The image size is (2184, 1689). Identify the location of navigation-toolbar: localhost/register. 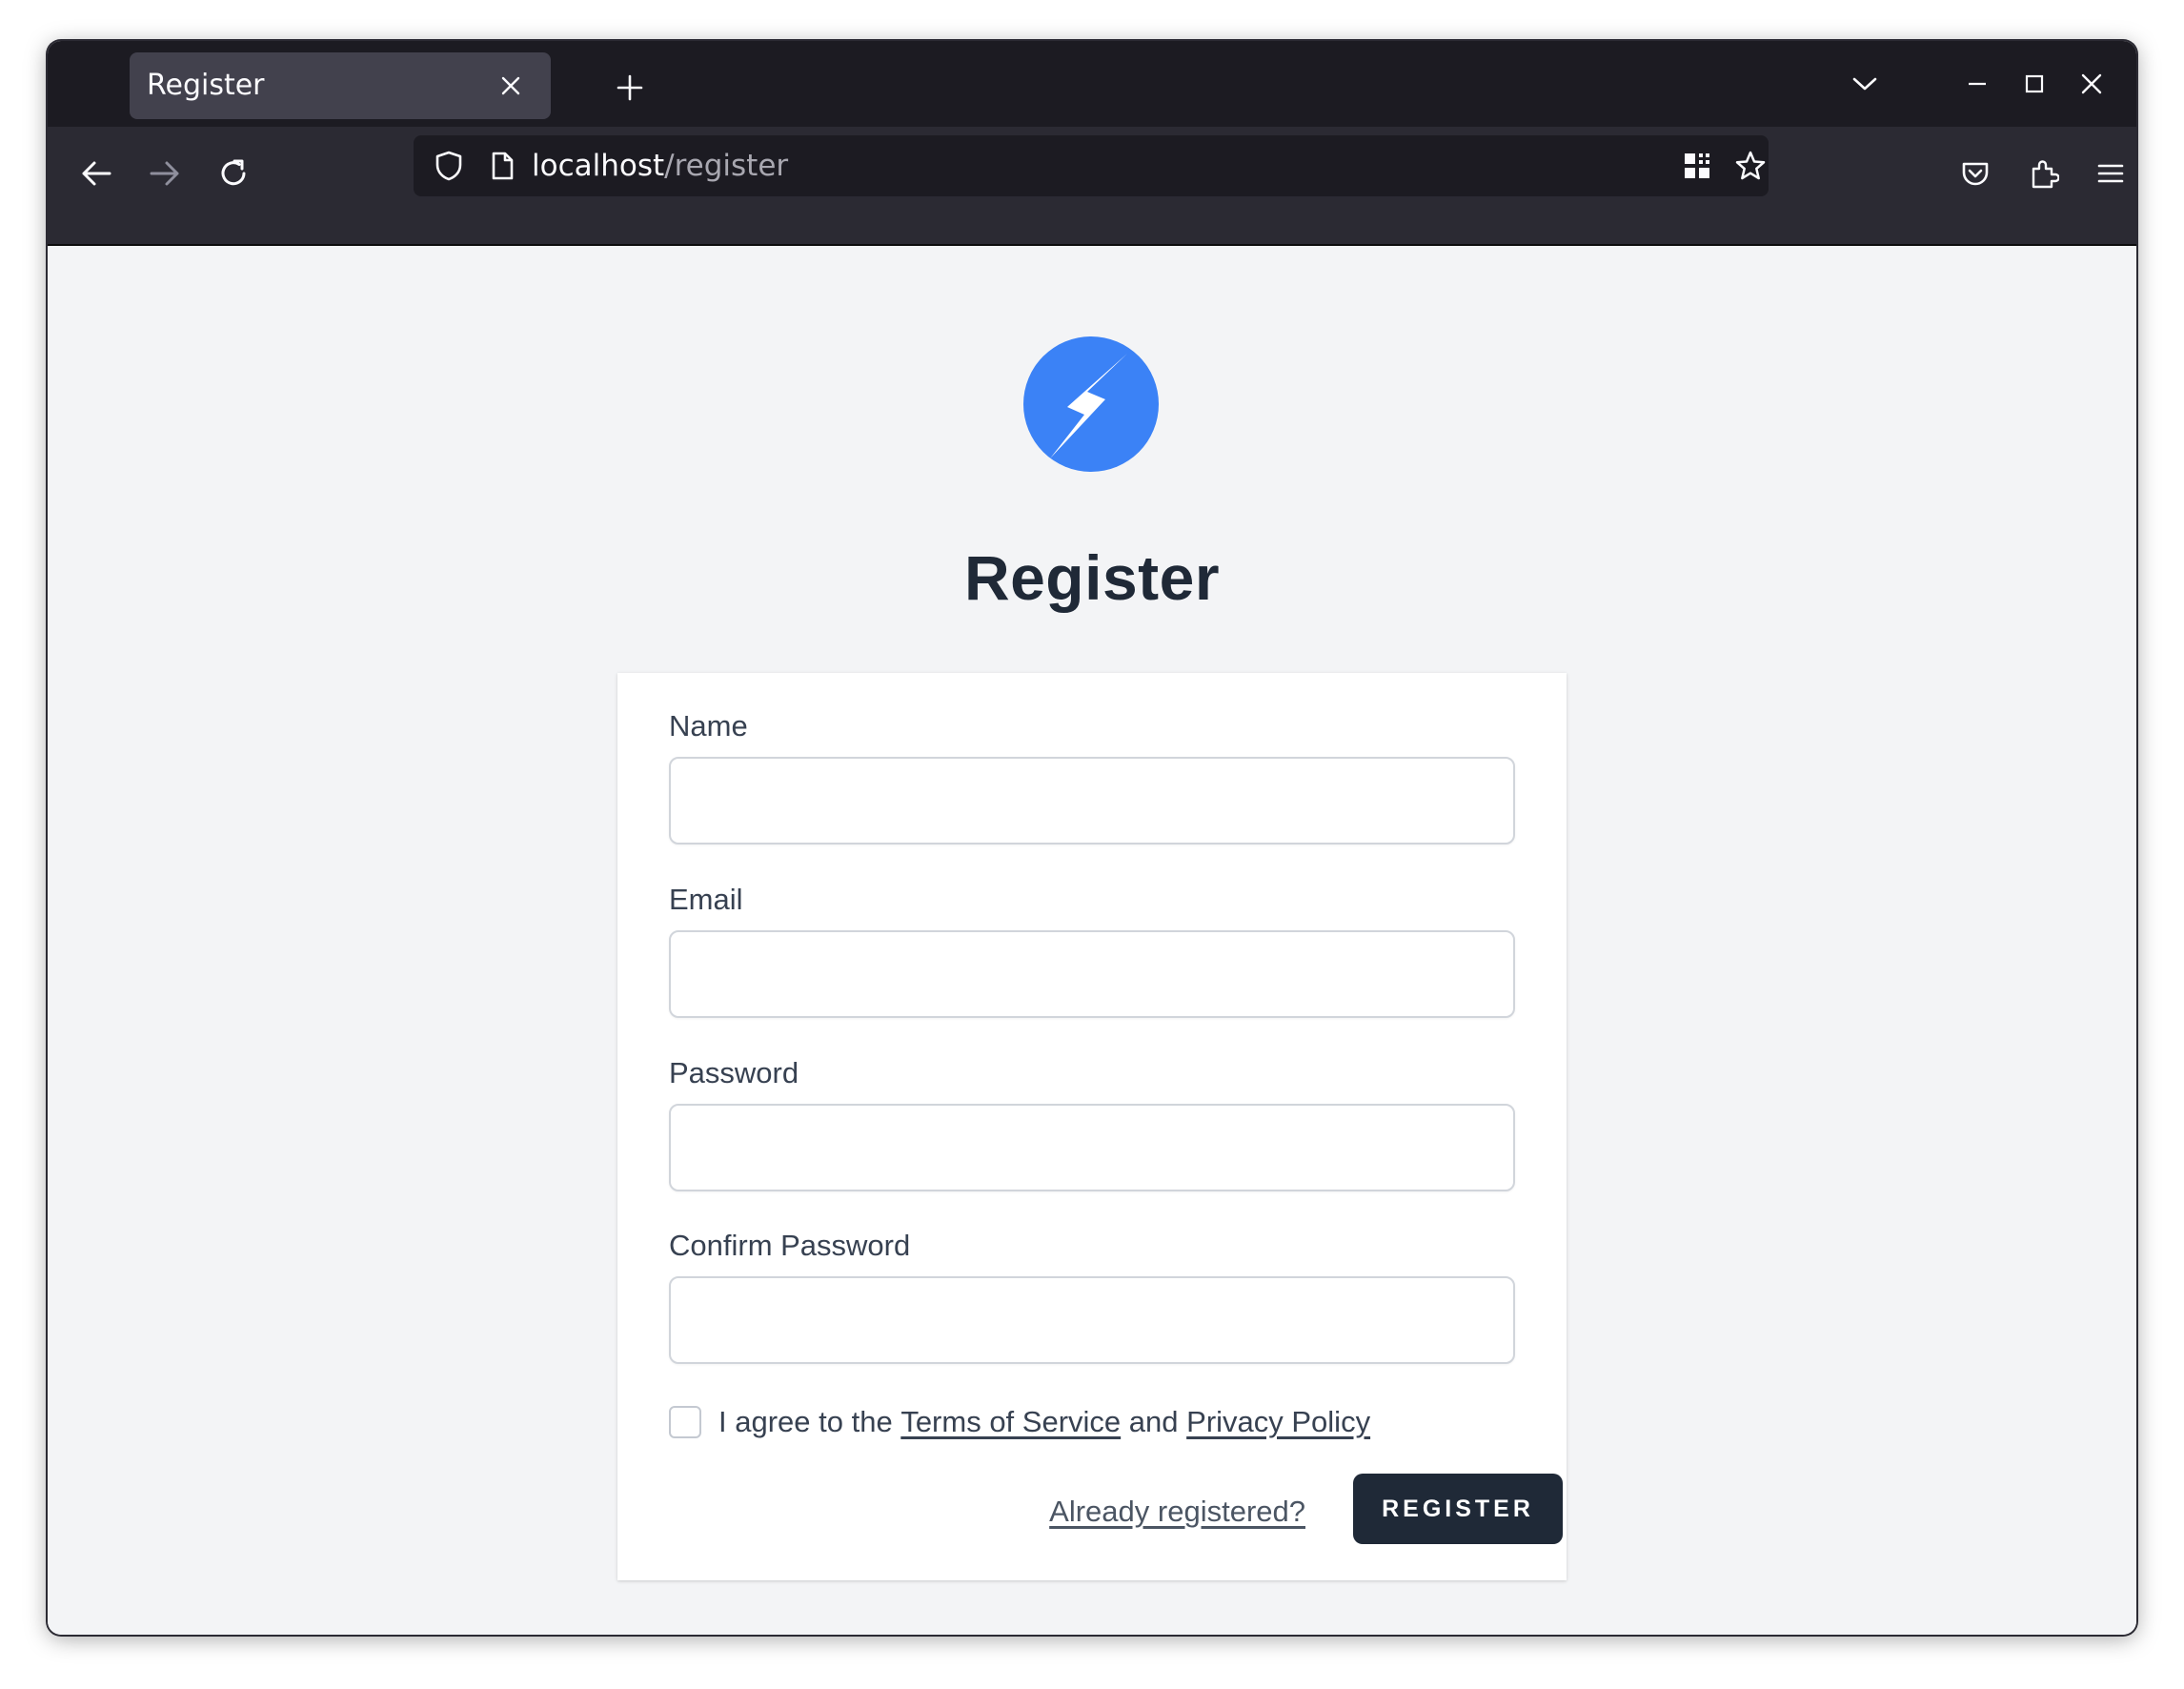
(1092, 186).